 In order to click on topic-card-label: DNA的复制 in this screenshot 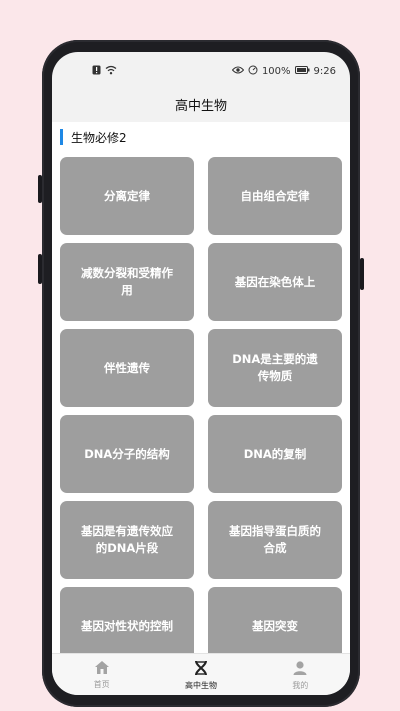, I will do `click(275, 453)`.